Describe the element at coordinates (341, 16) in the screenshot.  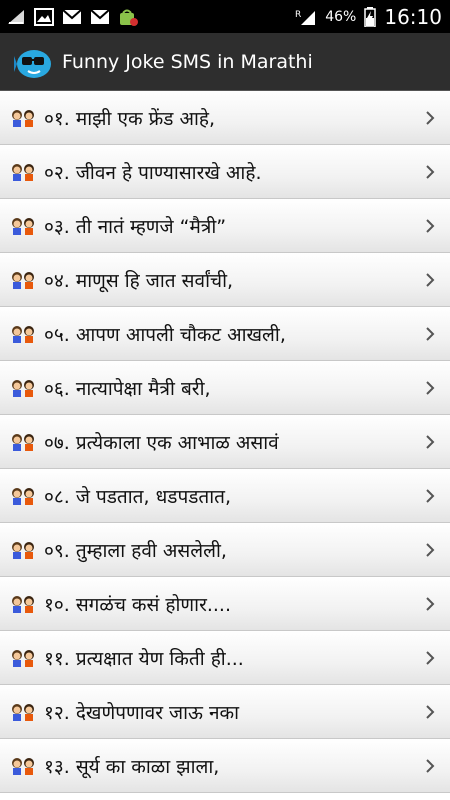
I see `battery-percent: 46%` at that location.